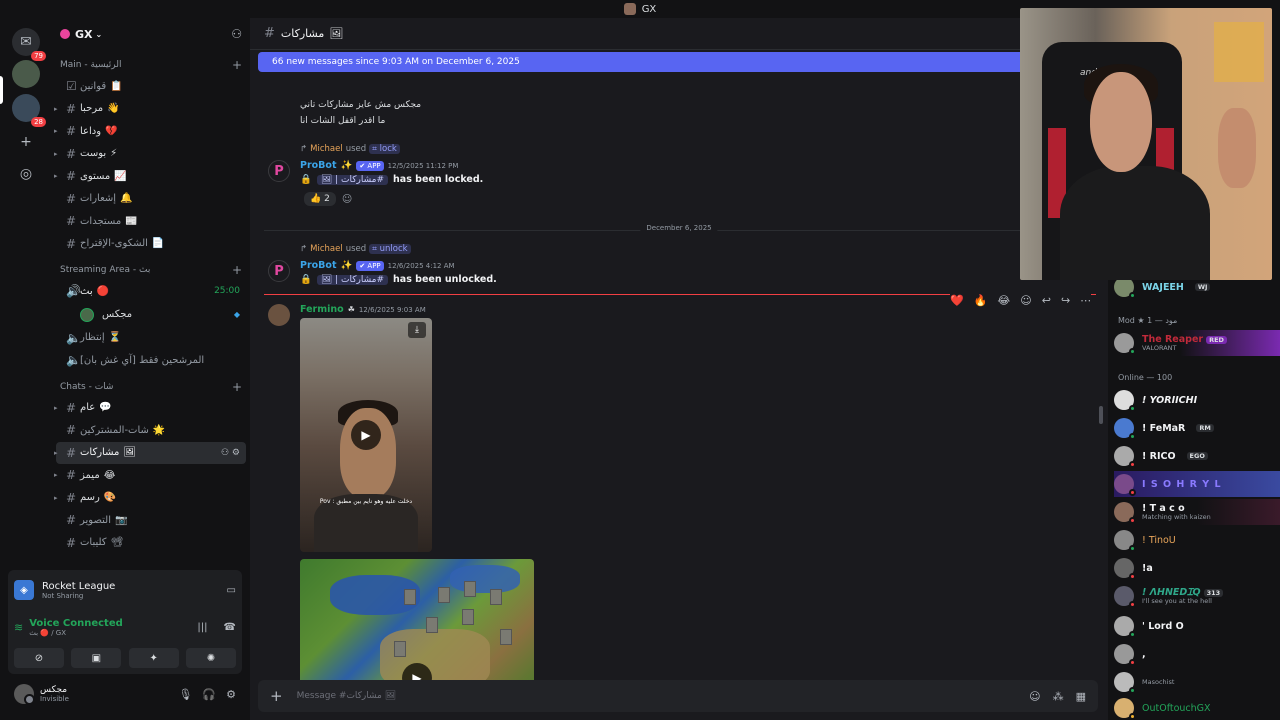 Image resolution: width=1280 pixels, height=720 pixels. What do you see at coordinates (320, 199) in the screenshot?
I see `reaction-thumbsup: 👍 2` at bounding box center [320, 199].